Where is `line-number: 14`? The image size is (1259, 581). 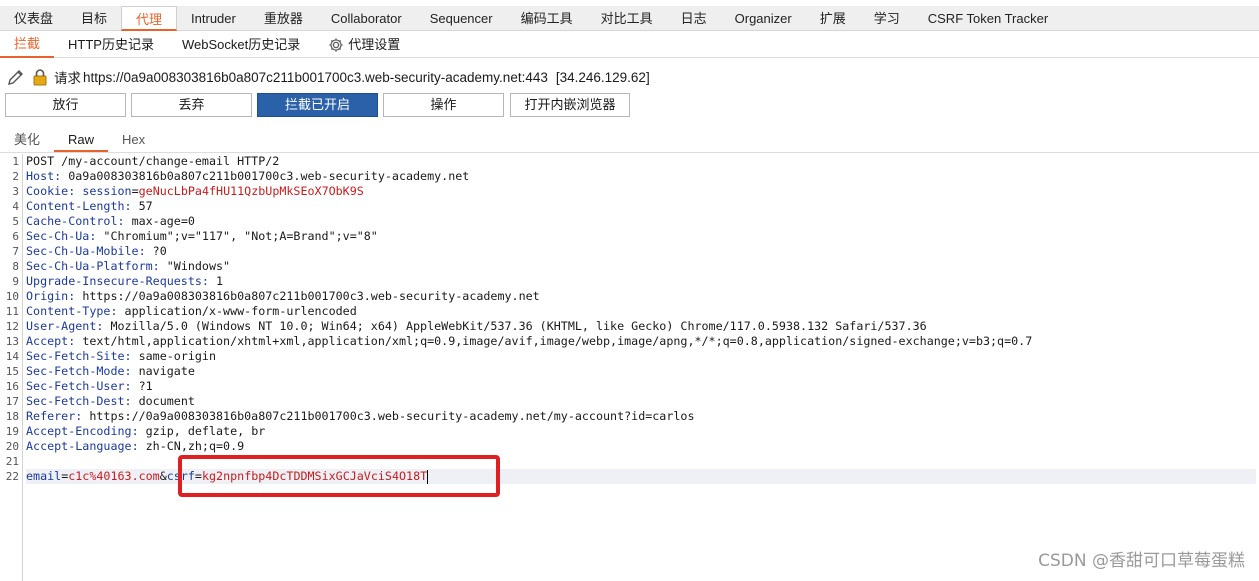 line-number: 14 is located at coordinates (12, 356).